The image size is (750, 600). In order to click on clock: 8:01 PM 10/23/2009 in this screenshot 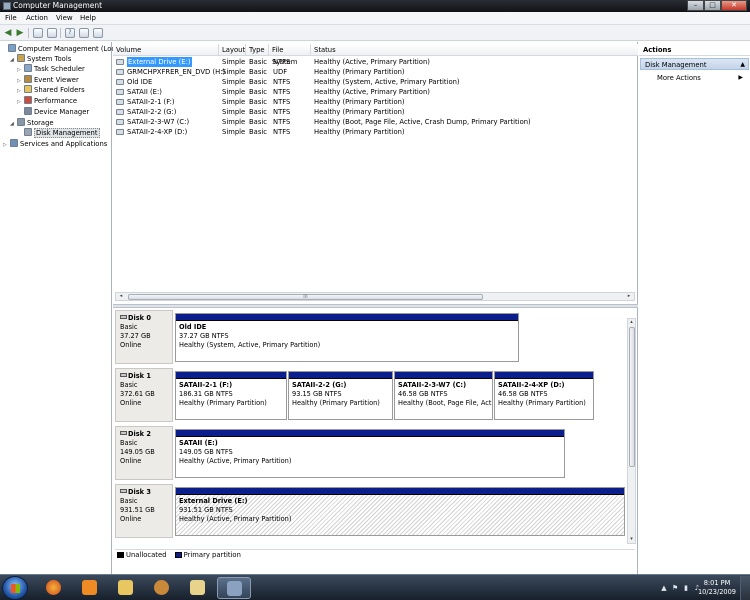, I will do `click(717, 588)`.